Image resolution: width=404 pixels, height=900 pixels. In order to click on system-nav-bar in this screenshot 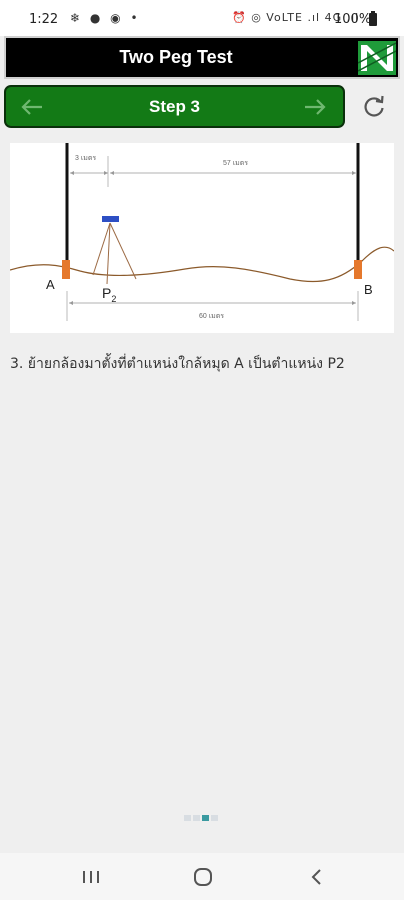, I will do `click(202, 876)`.